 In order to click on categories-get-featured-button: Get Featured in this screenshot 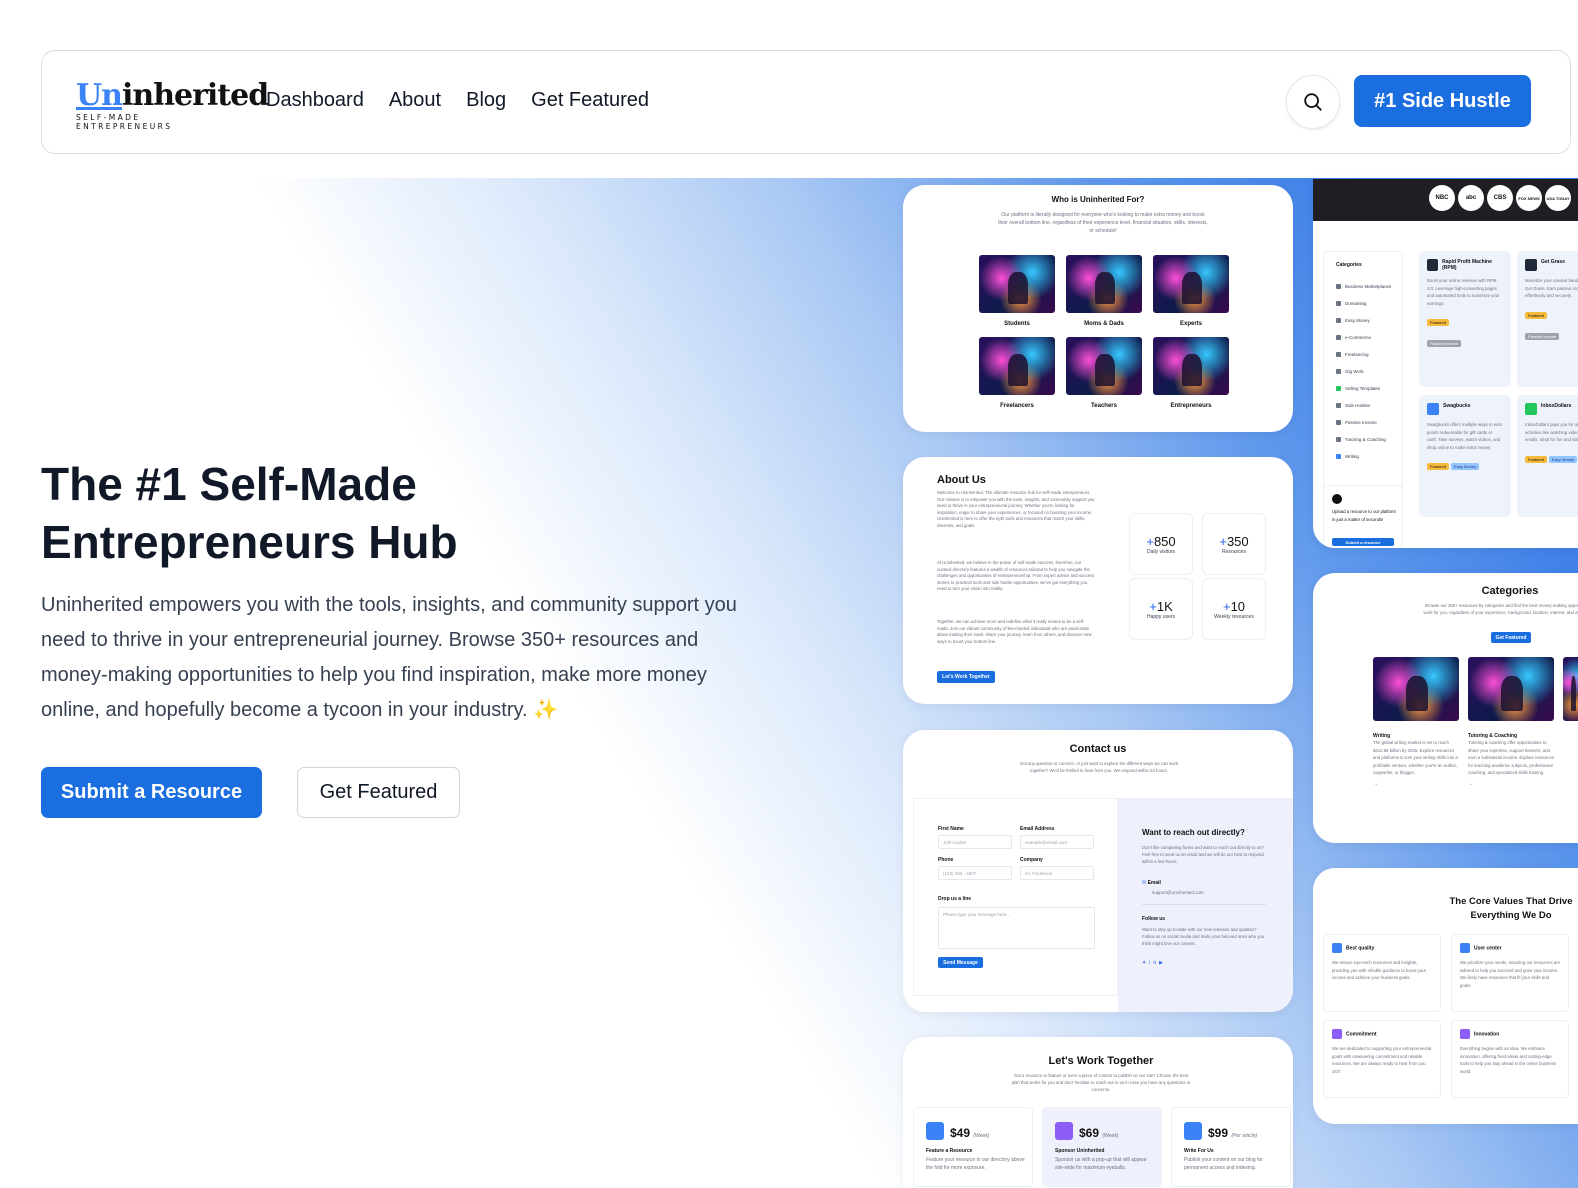, I will do `click(1511, 637)`.